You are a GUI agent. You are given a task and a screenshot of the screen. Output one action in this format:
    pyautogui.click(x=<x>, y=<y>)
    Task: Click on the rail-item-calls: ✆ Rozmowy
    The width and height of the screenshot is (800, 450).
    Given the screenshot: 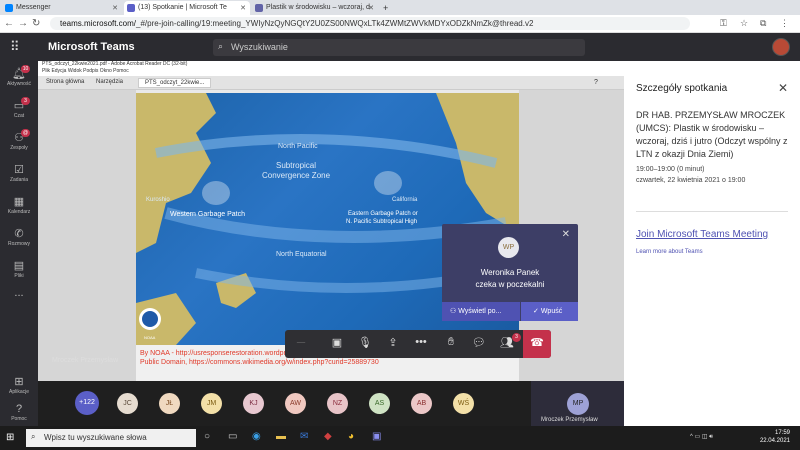 What is the action you would take?
    pyautogui.click(x=19, y=237)
    